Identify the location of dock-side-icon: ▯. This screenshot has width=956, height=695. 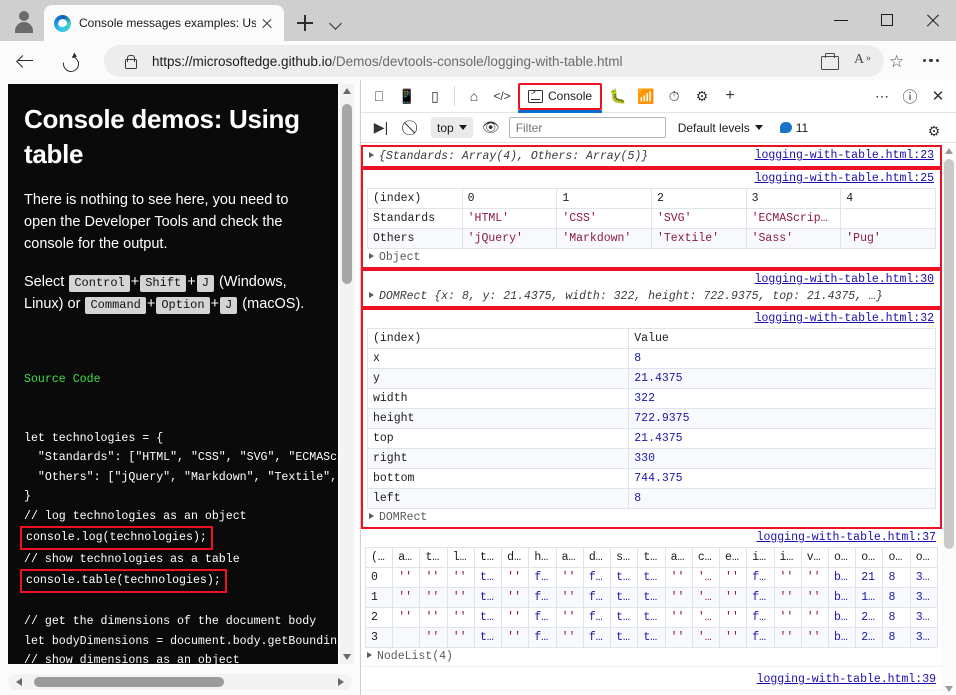
(435, 96).